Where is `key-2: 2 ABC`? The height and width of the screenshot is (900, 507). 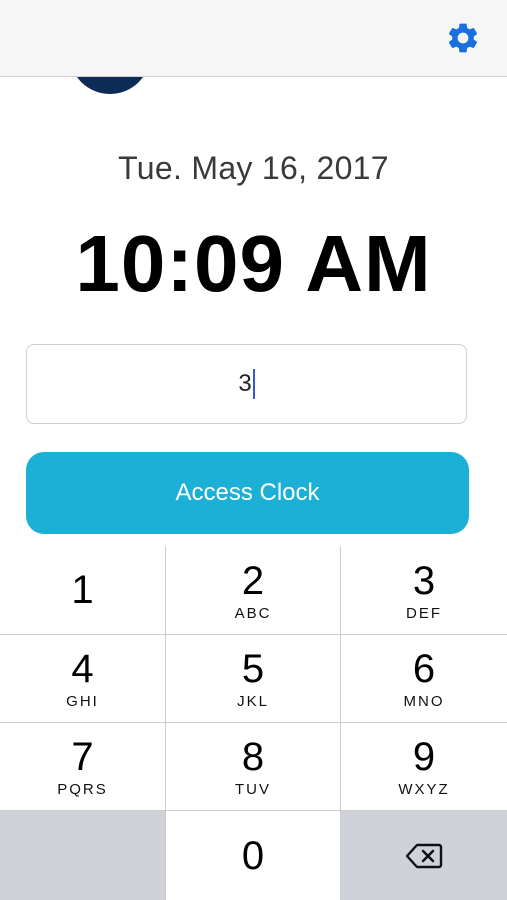 key-2: 2 ABC is located at coordinates (253, 590).